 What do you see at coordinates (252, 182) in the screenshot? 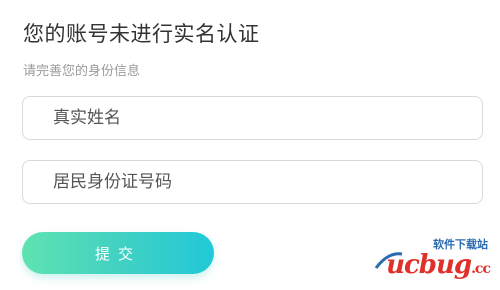
I see `id-number-input` at bounding box center [252, 182].